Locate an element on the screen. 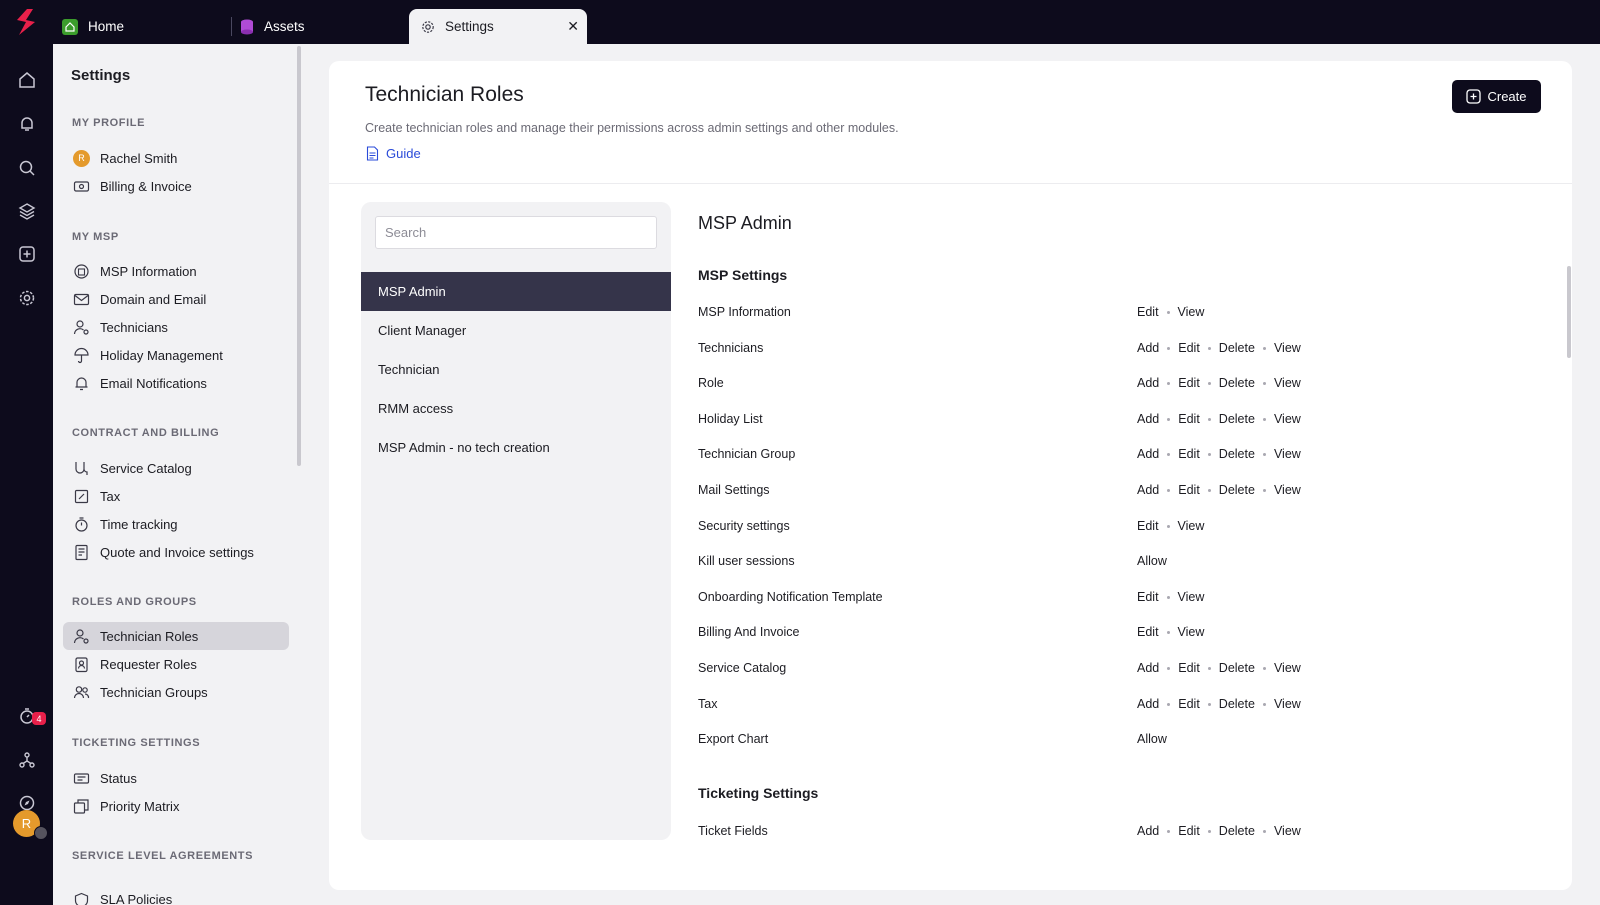 The width and height of the screenshot is (1600, 905). sidebar-item-technicians: Technicians is located at coordinates (176, 327).